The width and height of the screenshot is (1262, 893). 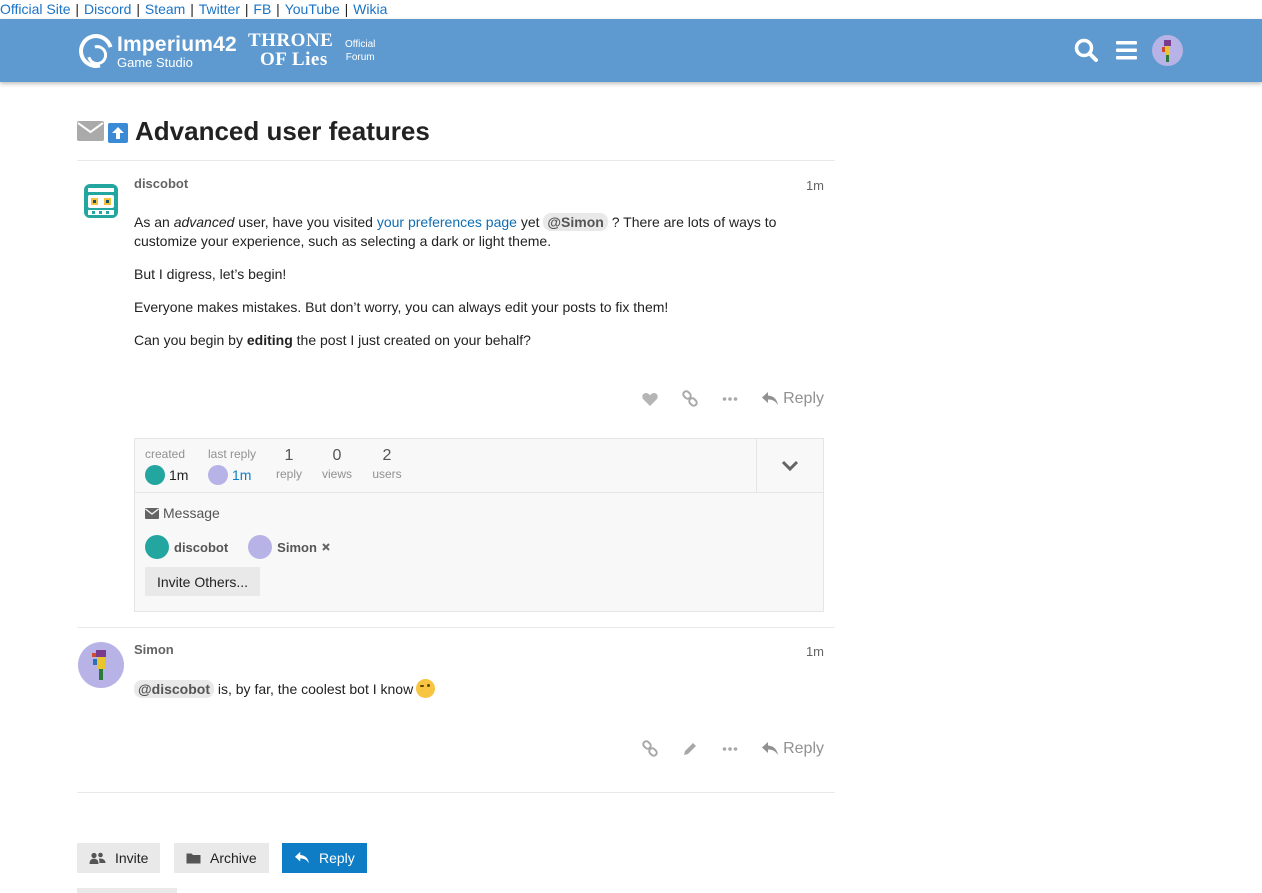 What do you see at coordinates (456, 137) in the screenshot?
I see `topic-title-row: Advanced user features` at bounding box center [456, 137].